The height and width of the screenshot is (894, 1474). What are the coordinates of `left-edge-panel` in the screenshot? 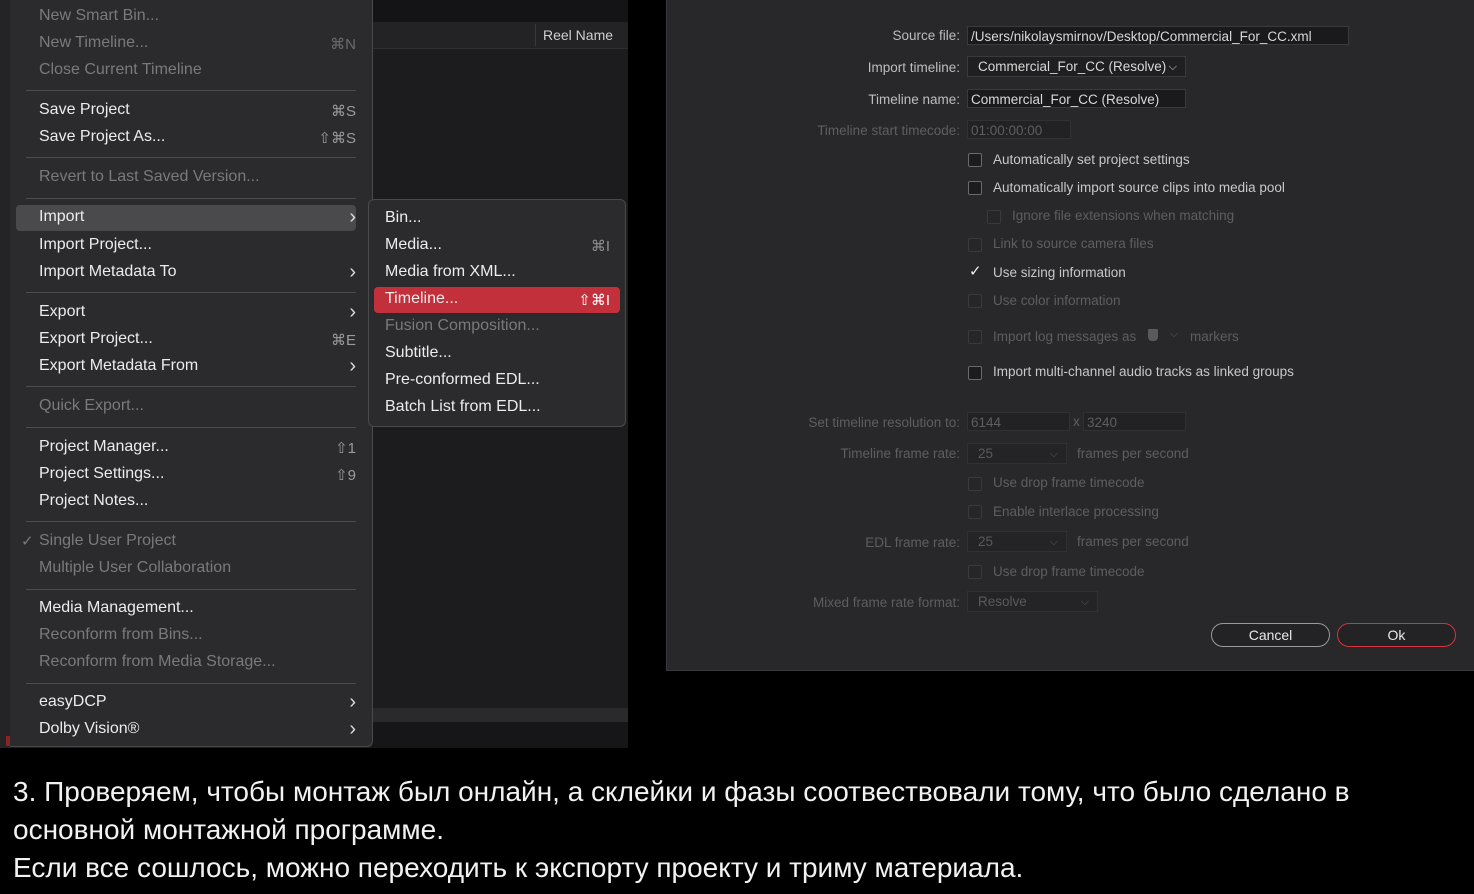 It's located at (5, 374).